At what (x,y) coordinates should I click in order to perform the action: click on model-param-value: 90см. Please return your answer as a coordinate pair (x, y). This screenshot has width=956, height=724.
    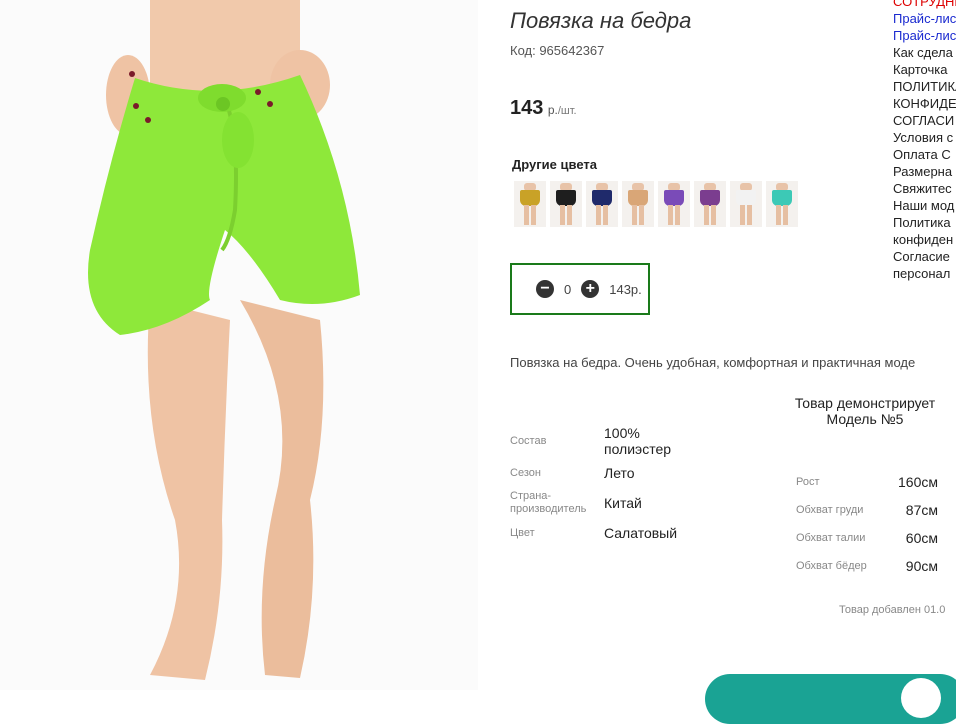
    Looking at the image, I should click on (921, 566).